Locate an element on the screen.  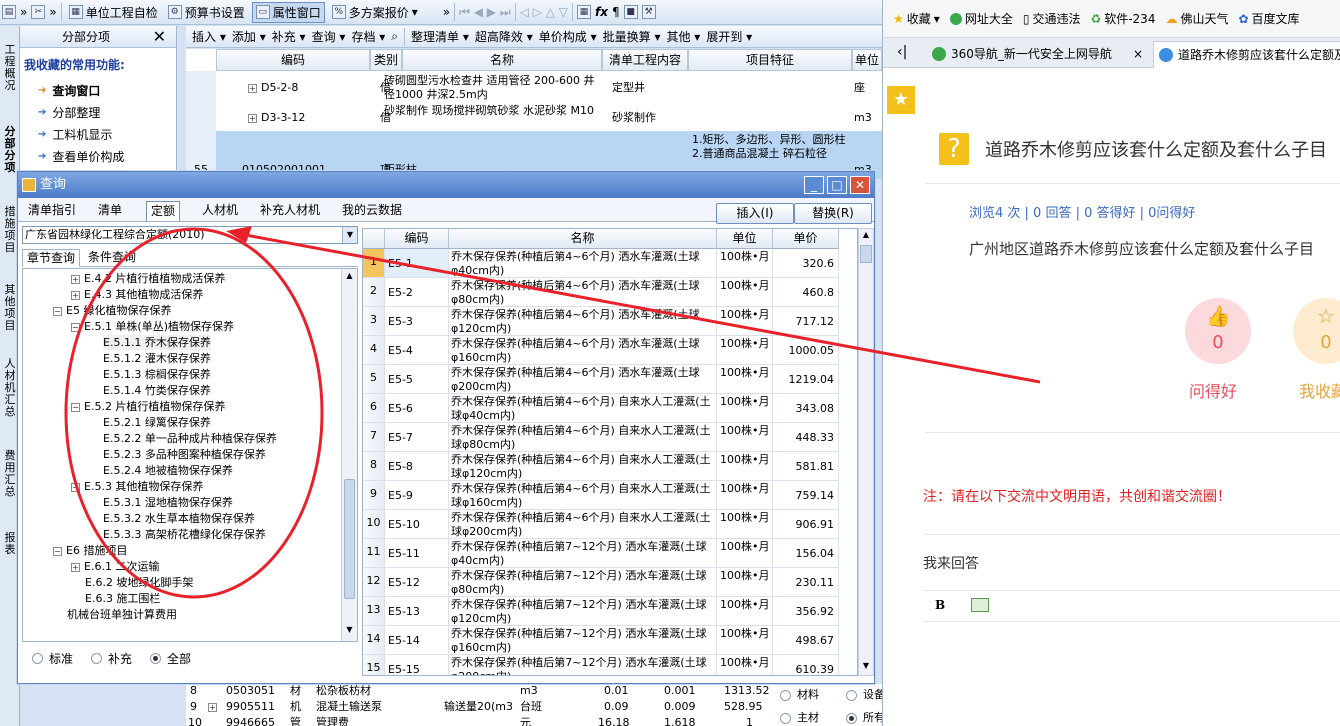
annotation-ellipse is located at coordinates (194, 413).